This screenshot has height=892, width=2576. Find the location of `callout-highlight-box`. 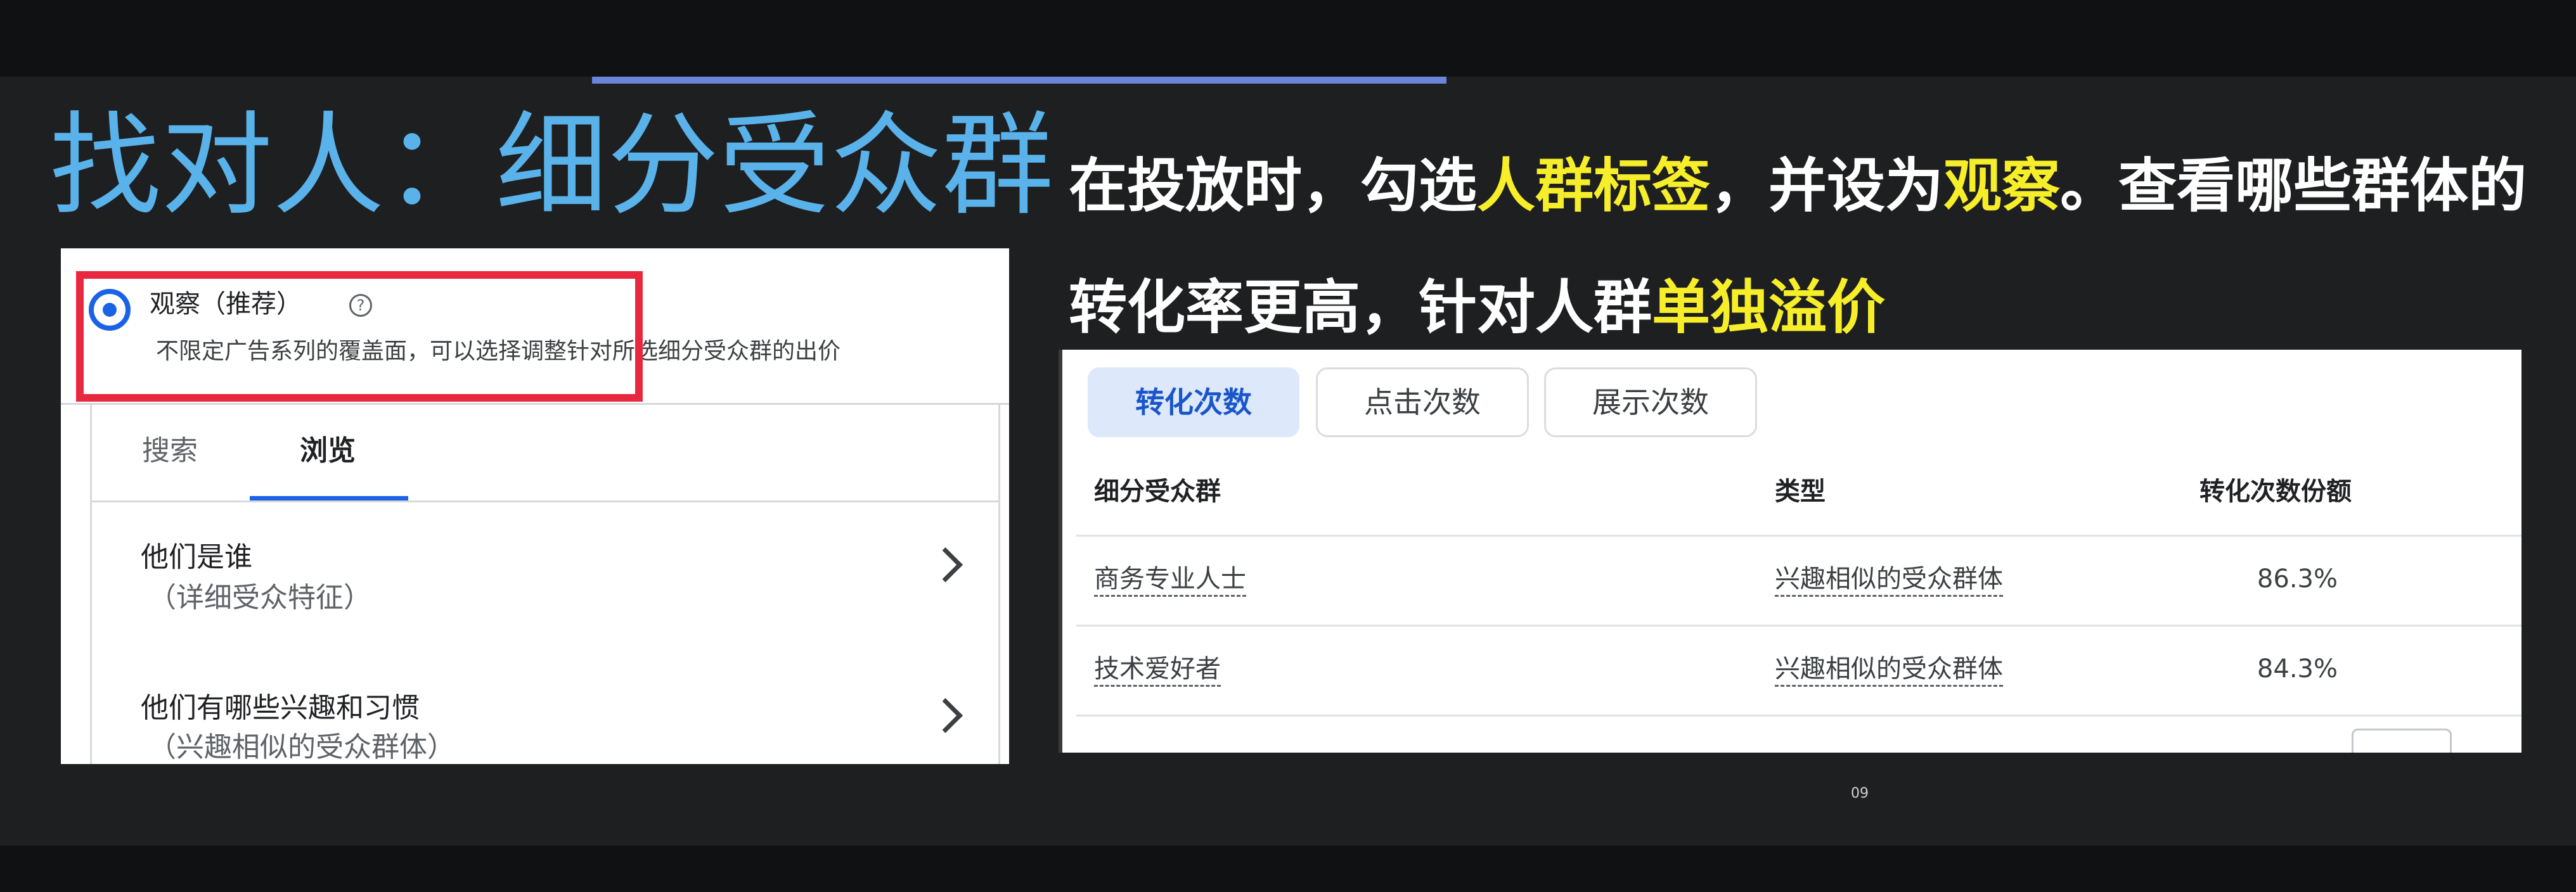

callout-highlight-box is located at coordinates (360, 336).